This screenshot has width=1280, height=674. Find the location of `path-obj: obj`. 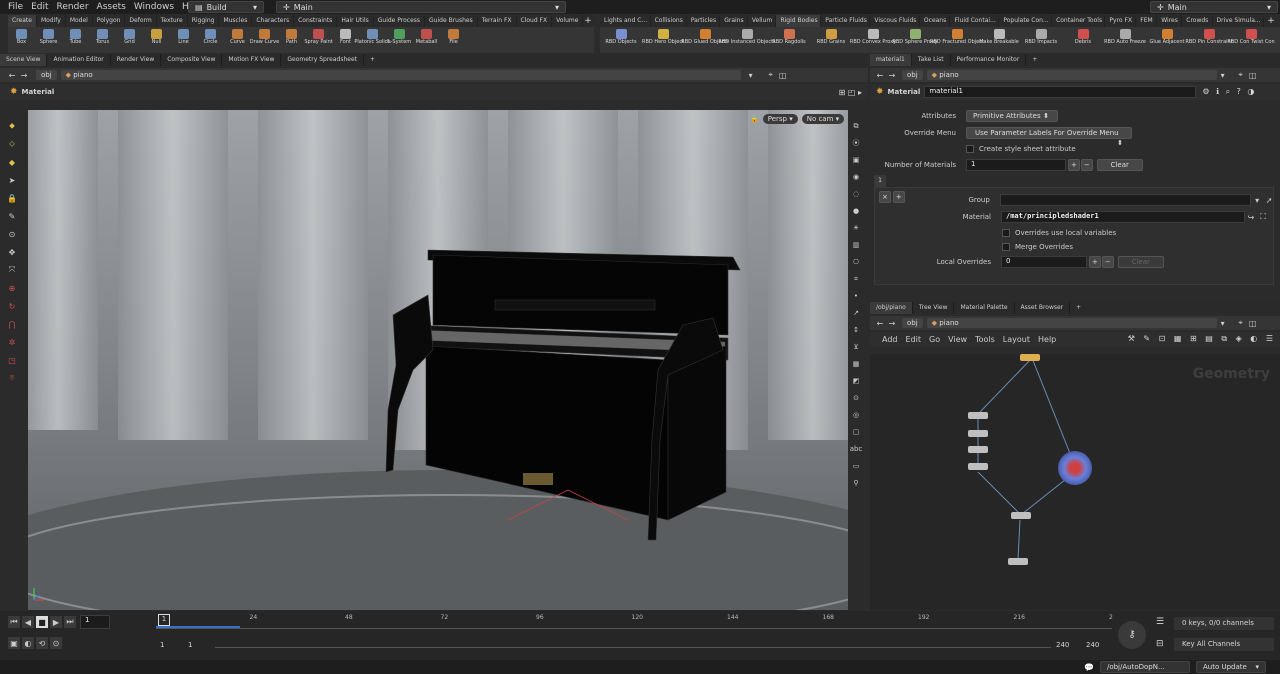

path-obj: obj is located at coordinates (912, 75).